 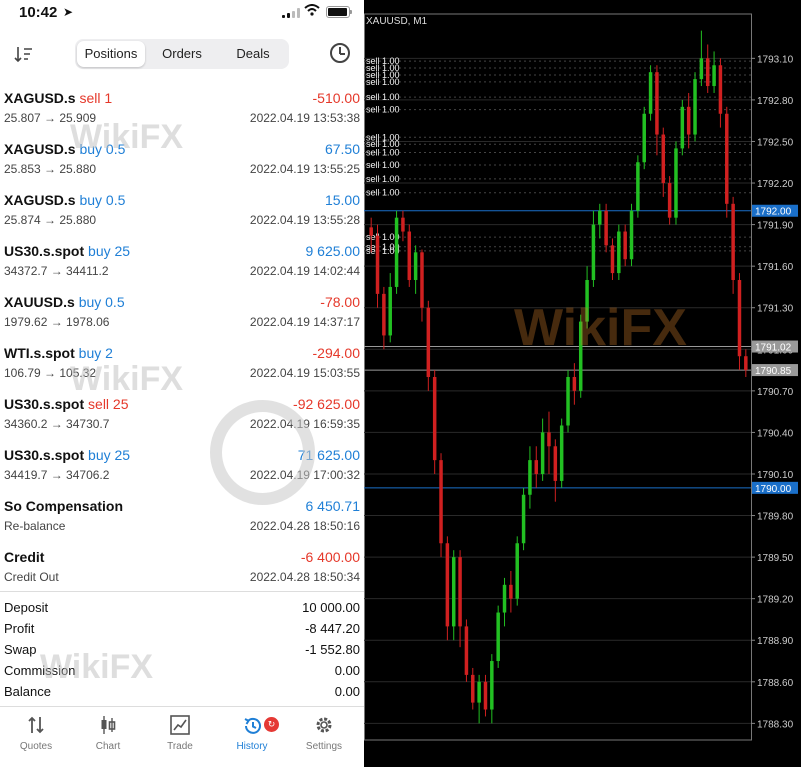 I want to click on deal-prices: 34372.7 → 34411.2, so click(x=56, y=271).